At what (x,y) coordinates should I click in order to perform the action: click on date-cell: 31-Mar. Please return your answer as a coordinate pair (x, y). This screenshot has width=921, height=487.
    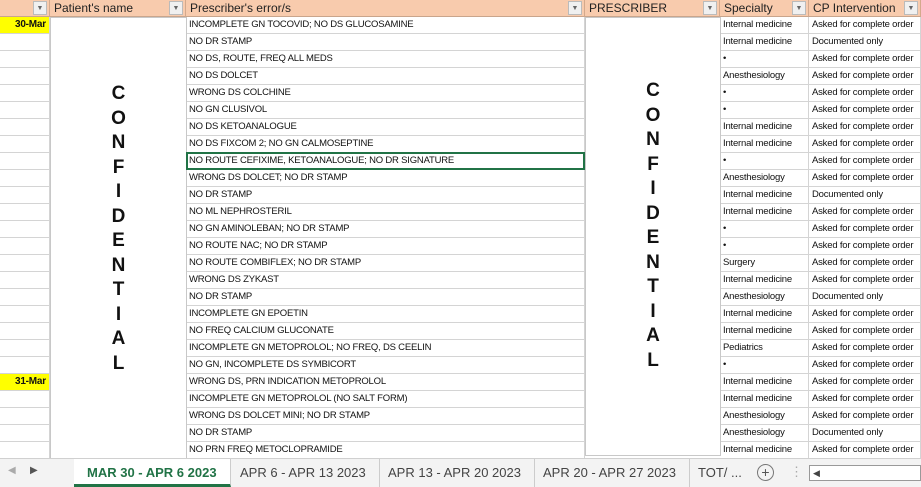
    Looking at the image, I should click on (25, 382).